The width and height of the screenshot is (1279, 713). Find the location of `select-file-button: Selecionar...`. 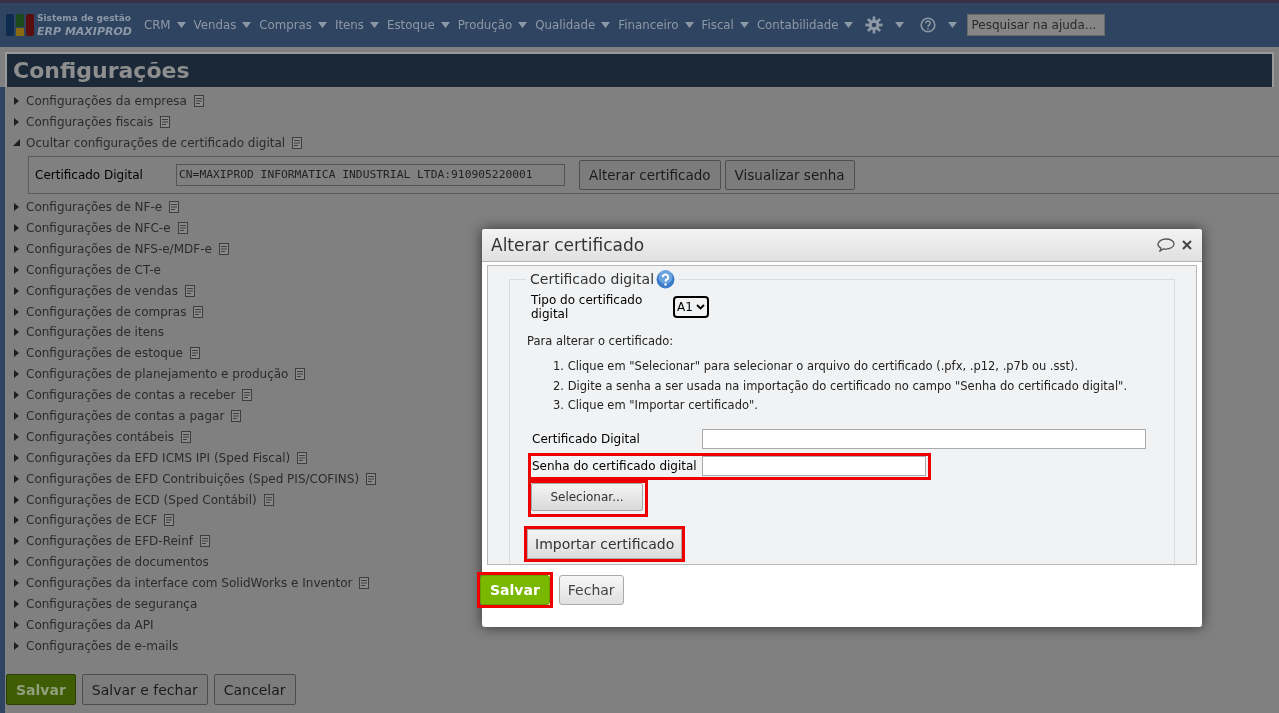

select-file-button: Selecionar... is located at coordinates (587, 496).